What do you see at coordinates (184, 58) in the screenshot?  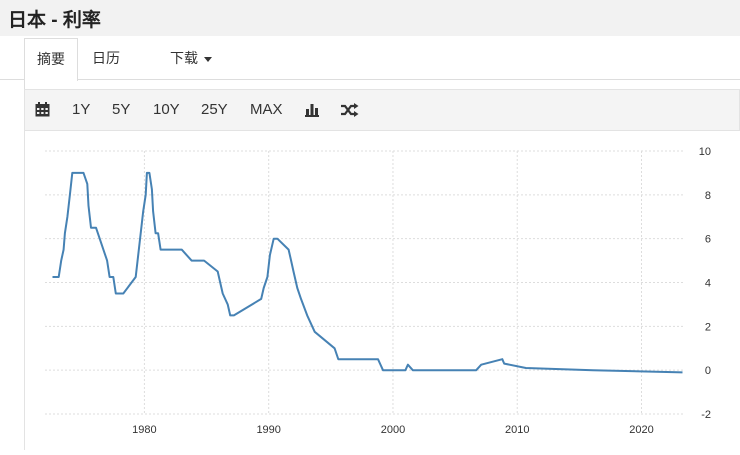 I see `tab-download-label: 下载` at bounding box center [184, 58].